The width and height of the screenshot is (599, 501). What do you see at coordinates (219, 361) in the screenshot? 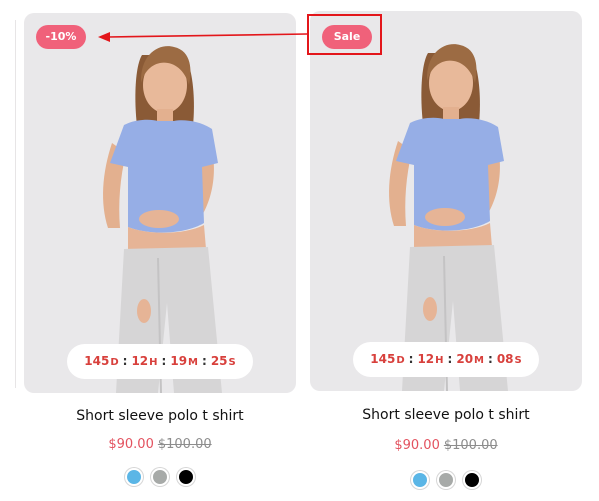
I see `countdown-seconds: 25` at bounding box center [219, 361].